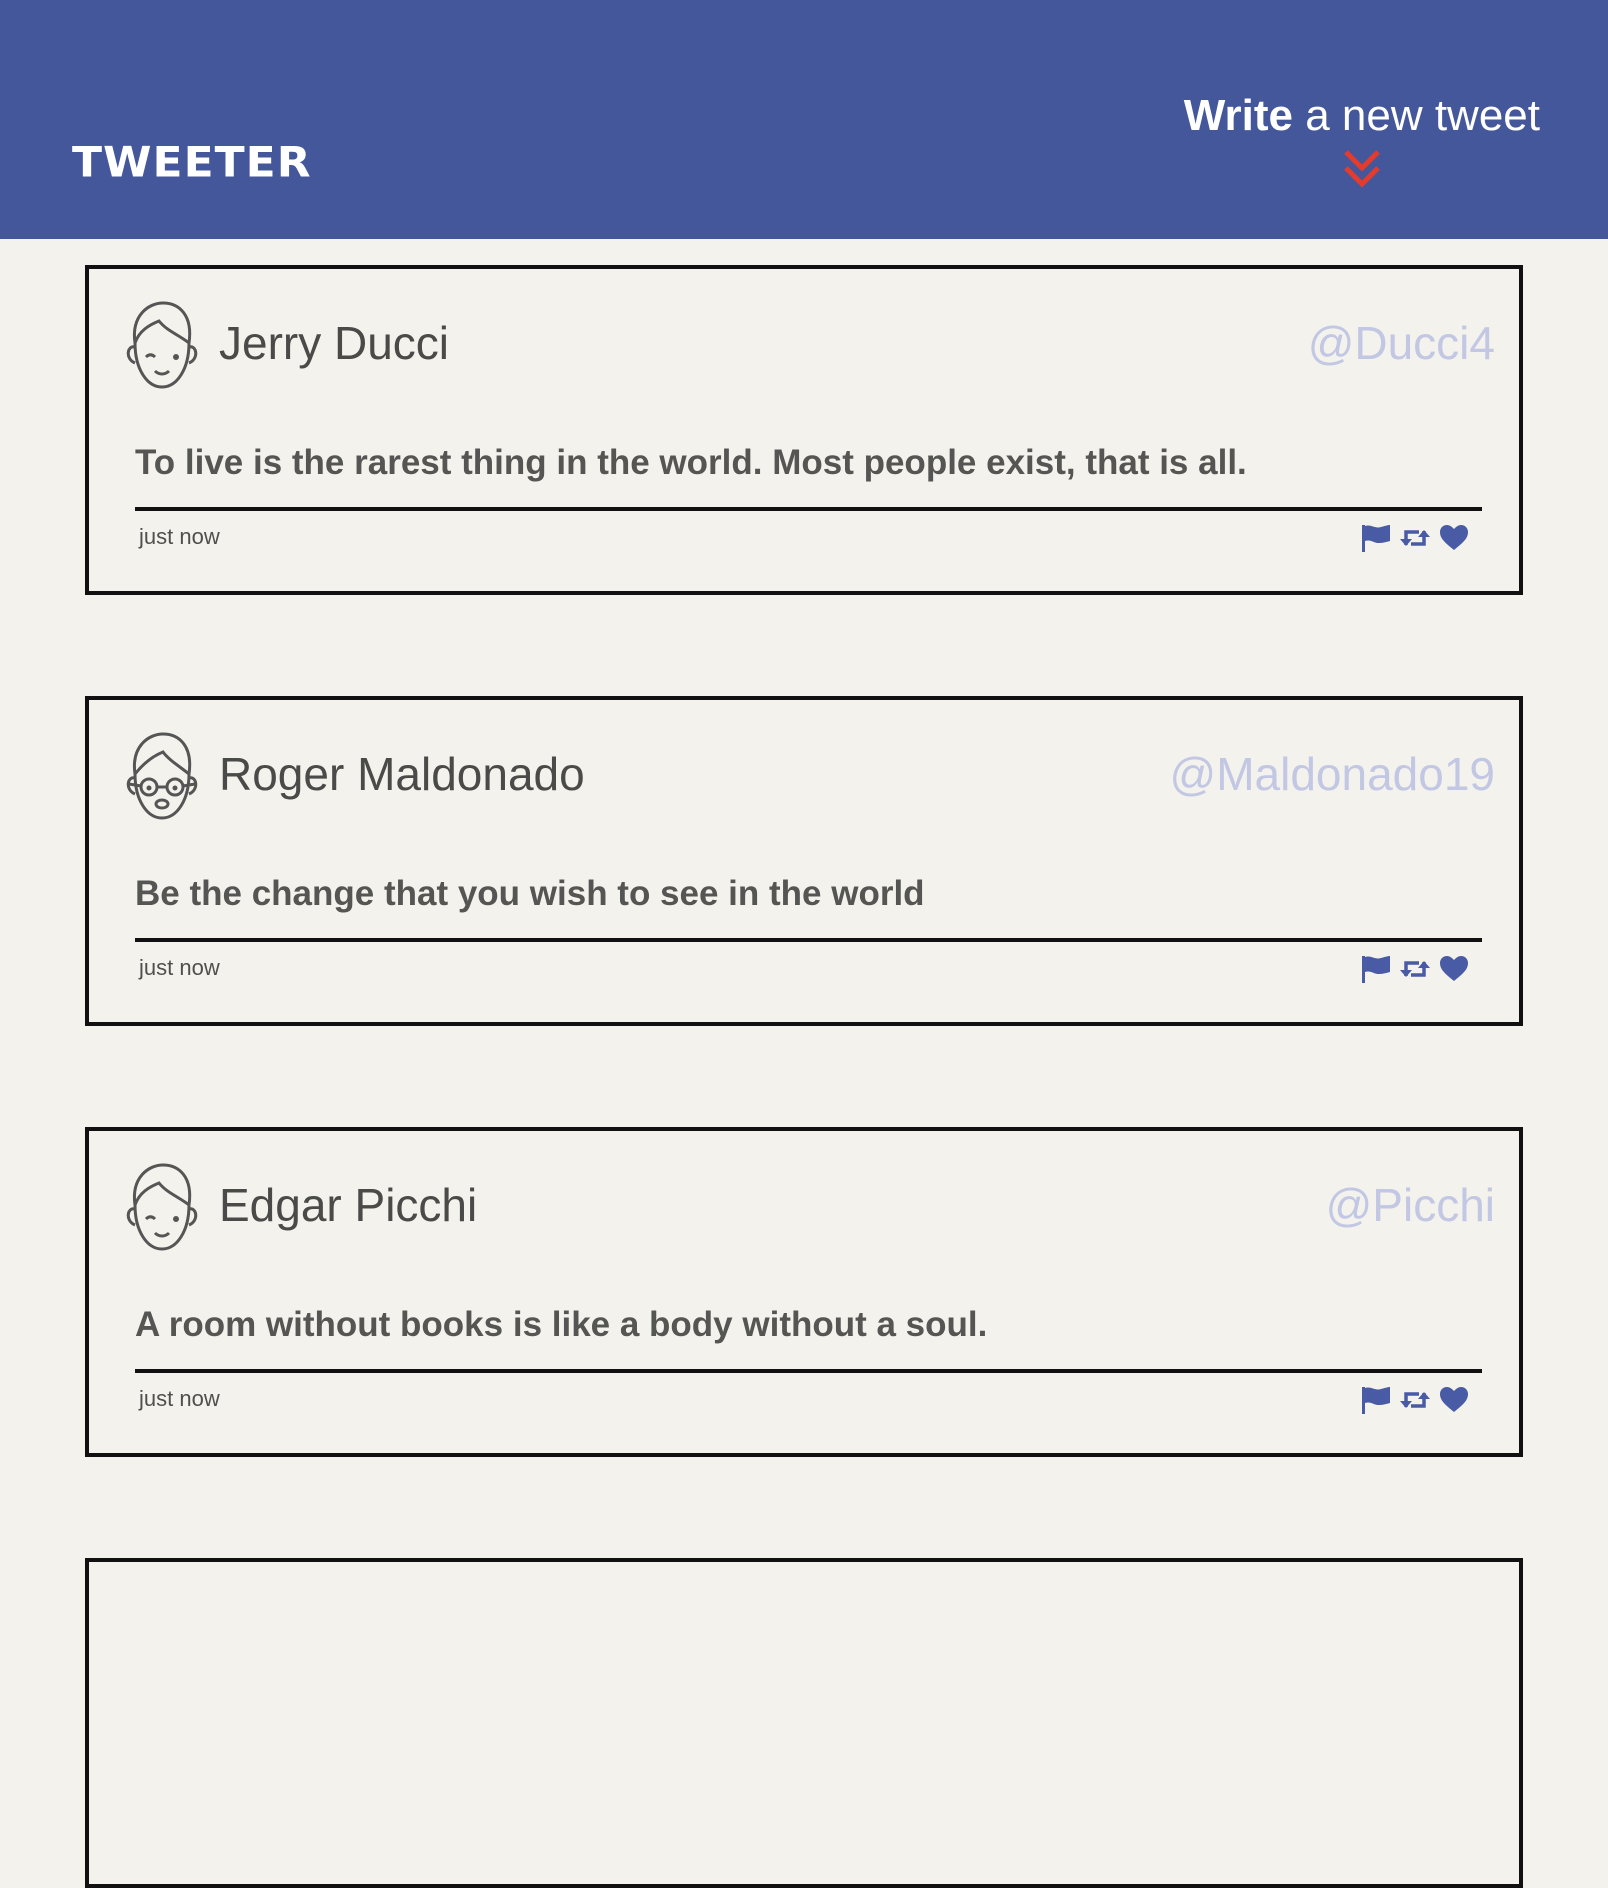 The image size is (1608, 1888). What do you see at coordinates (1410, 1205) in the screenshot?
I see `tweet-author-handle: @Picchi` at bounding box center [1410, 1205].